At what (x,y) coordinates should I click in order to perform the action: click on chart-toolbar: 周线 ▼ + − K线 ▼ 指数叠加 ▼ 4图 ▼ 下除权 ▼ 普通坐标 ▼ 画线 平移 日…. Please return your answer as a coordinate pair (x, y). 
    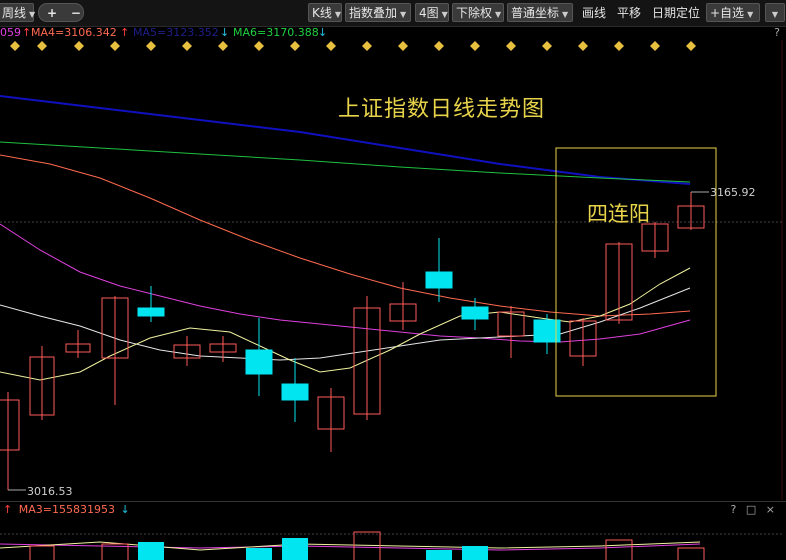
    Looking at the image, I should click on (393, 13).